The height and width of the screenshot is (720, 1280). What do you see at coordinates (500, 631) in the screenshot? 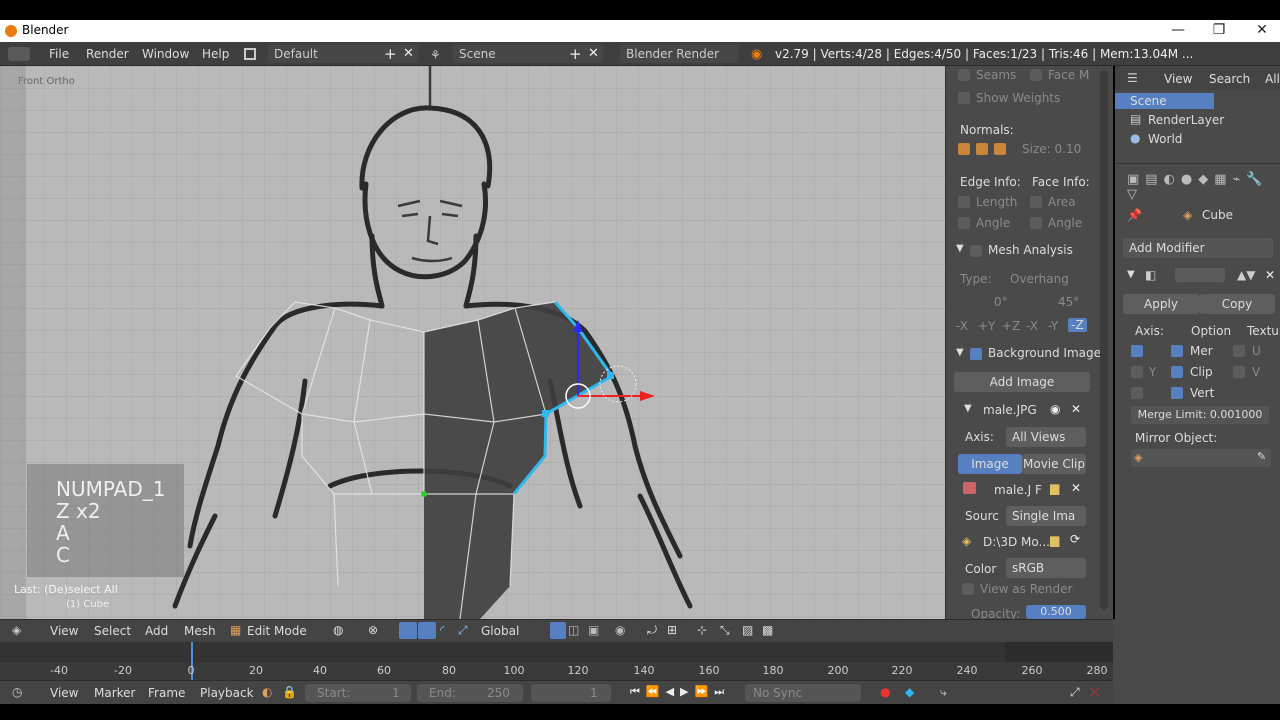
I see `orientation-select: Global` at bounding box center [500, 631].